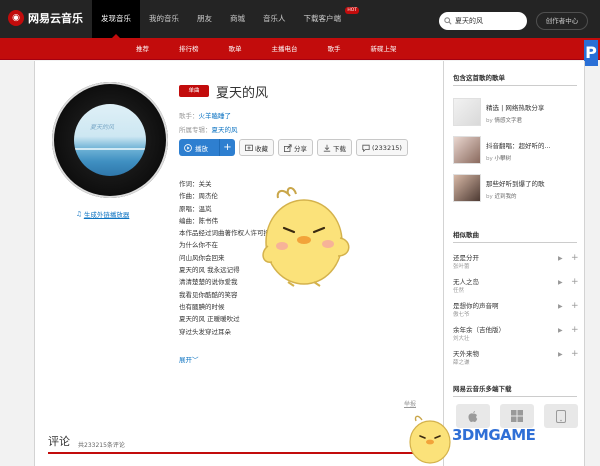 The height and width of the screenshot is (466, 600). What do you see at coordinates (209, 319) in the screenshot?
I see `lyric-line: 夏天的风 正暖暖吹过` at bounding box center [209, 319].